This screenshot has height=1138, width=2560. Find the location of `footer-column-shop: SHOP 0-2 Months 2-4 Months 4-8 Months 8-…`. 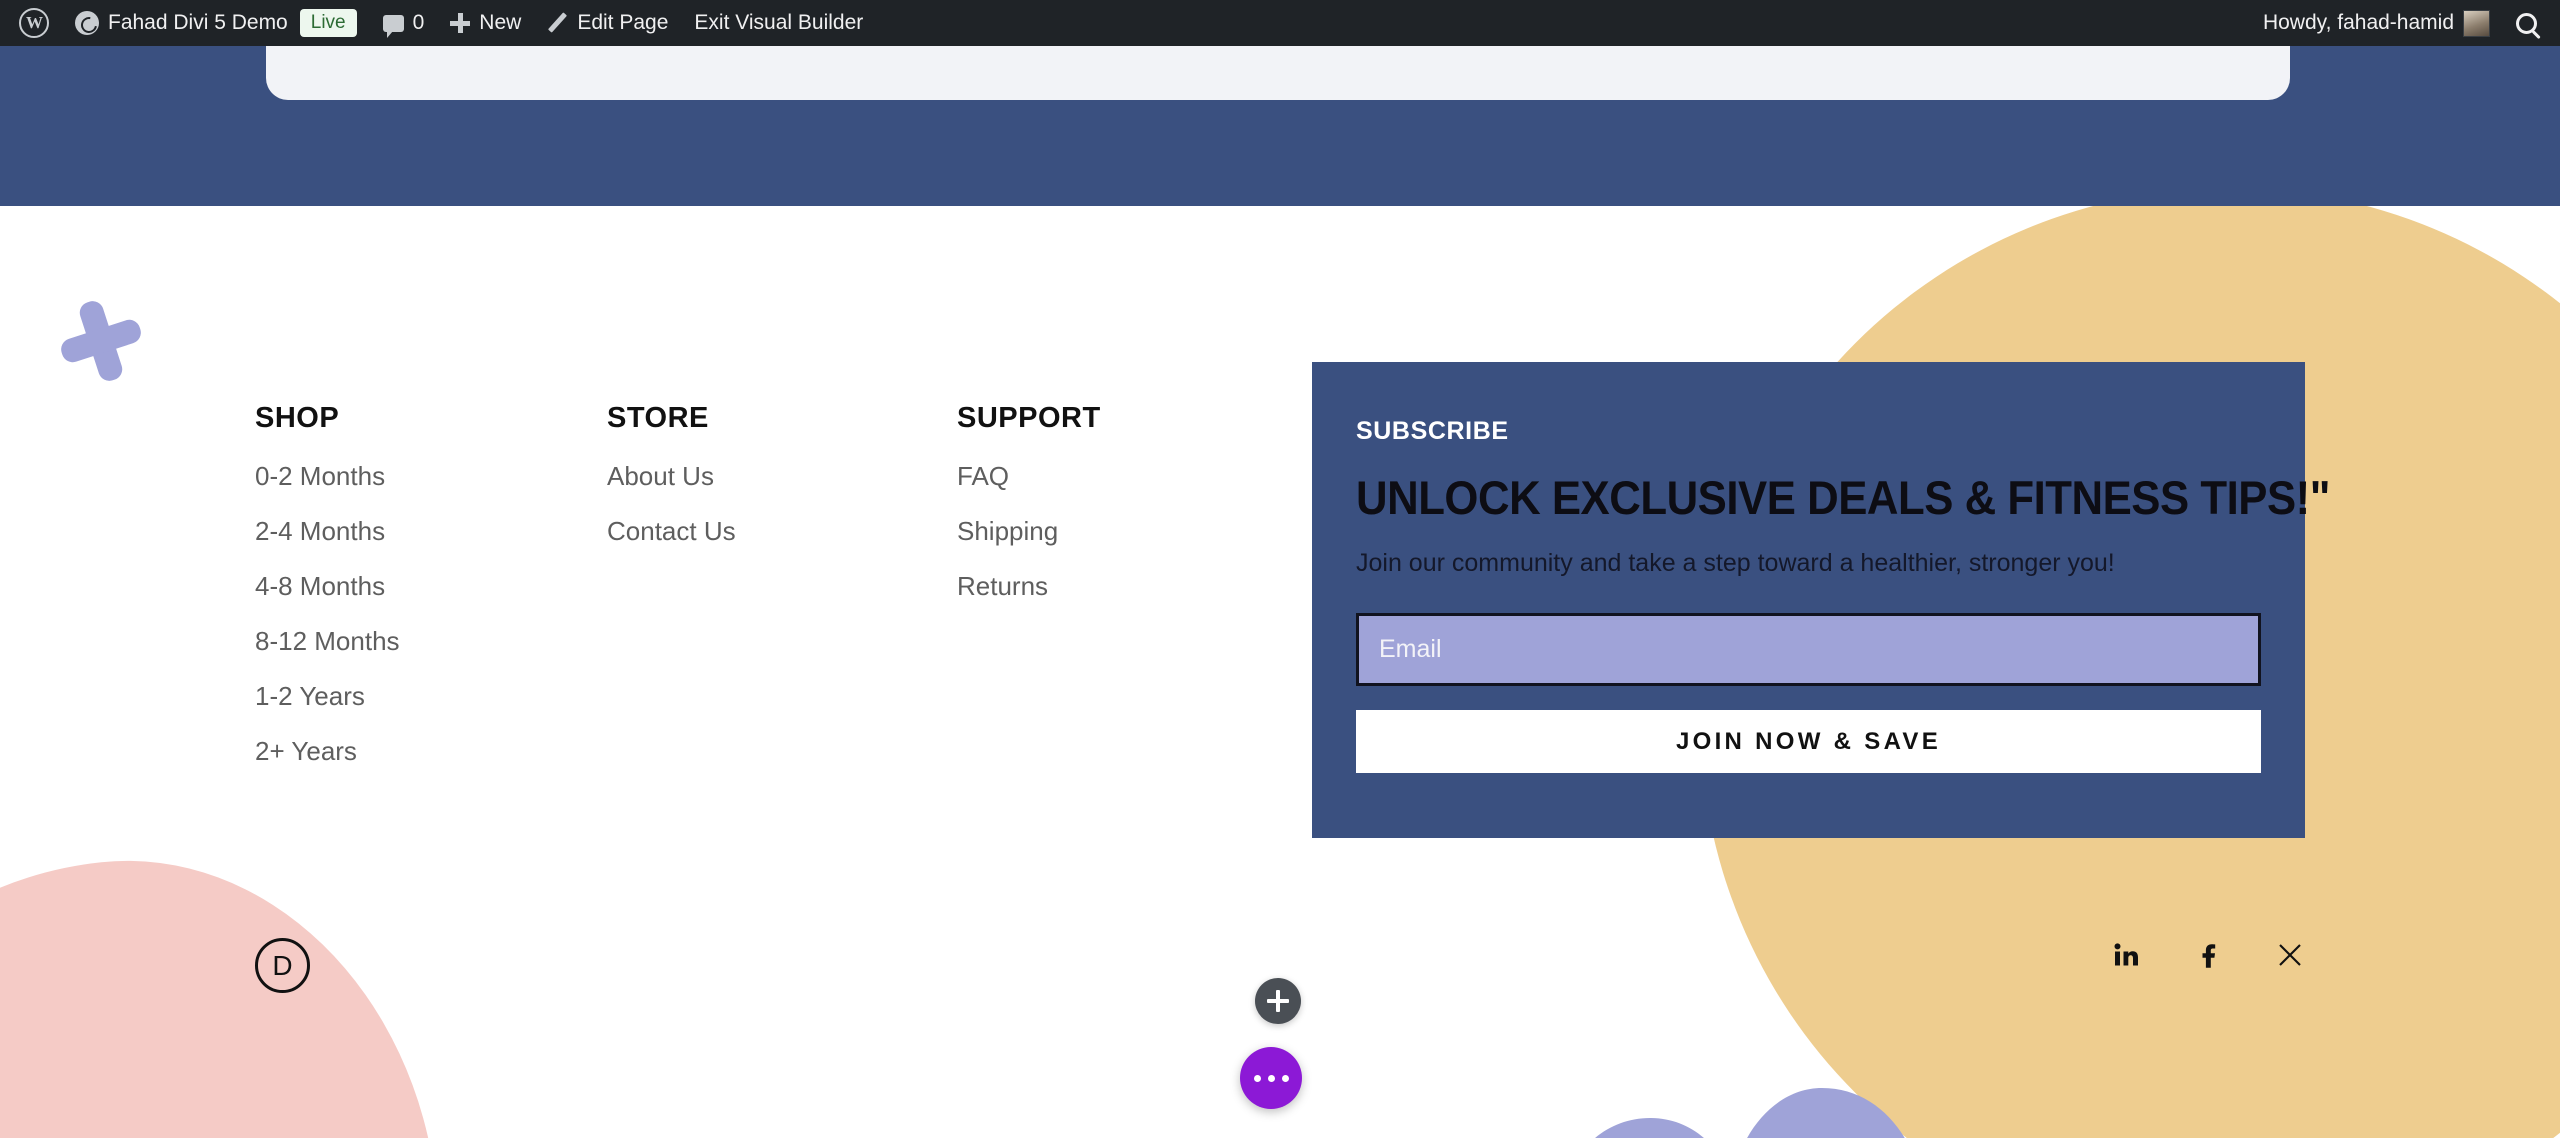

footer-column-shop: SHOP 0-2 Months 2-4 Months 4-8 Months 8-… is located at coordinates (327, 597).